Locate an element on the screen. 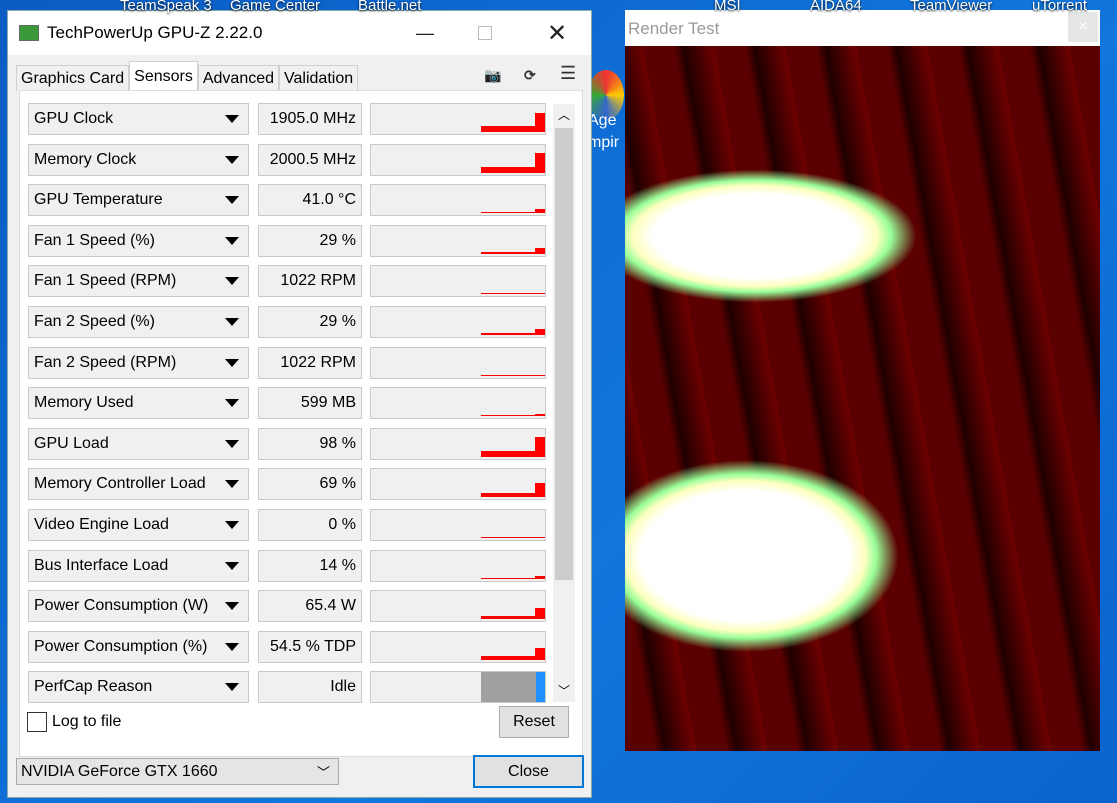  sensor-row: Fan 2 Speed (%) 29 % is located at coordinates (288, 322).